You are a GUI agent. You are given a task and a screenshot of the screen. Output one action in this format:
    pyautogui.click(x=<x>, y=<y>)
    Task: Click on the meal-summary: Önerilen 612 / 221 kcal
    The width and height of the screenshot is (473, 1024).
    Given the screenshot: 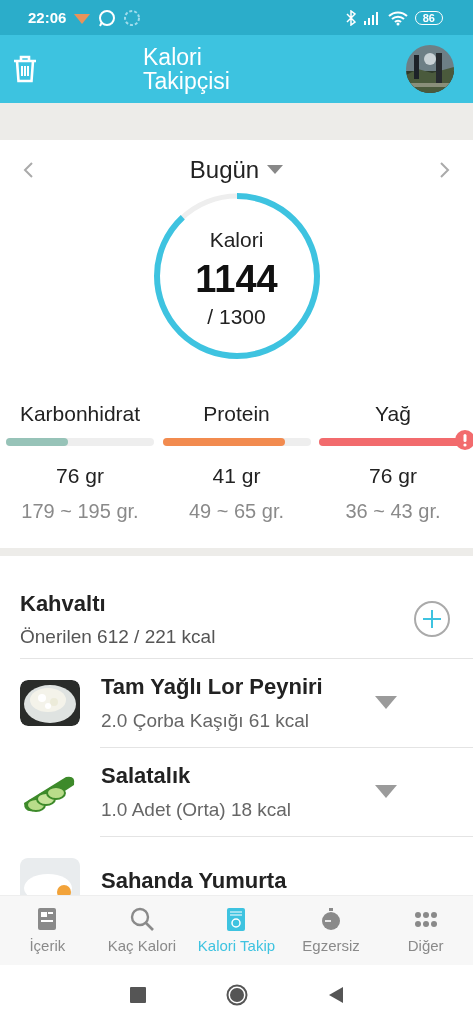 What is the action you would take?
    pyautogui.click(x=118, y=636)
    